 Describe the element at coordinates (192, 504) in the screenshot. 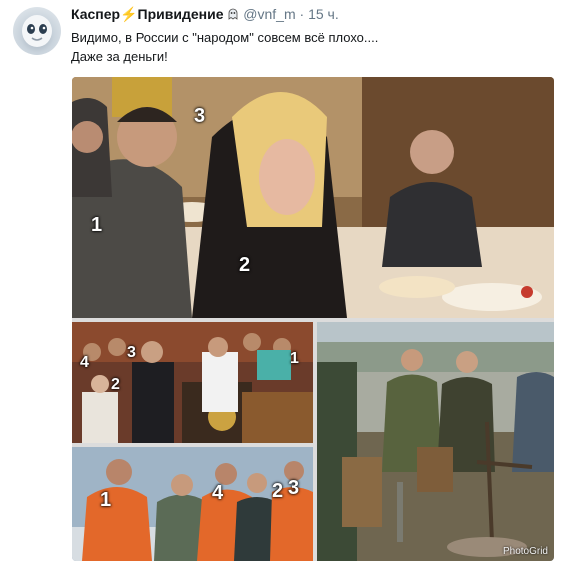

I see `photo-workers: 1 4 2 3` at that location.